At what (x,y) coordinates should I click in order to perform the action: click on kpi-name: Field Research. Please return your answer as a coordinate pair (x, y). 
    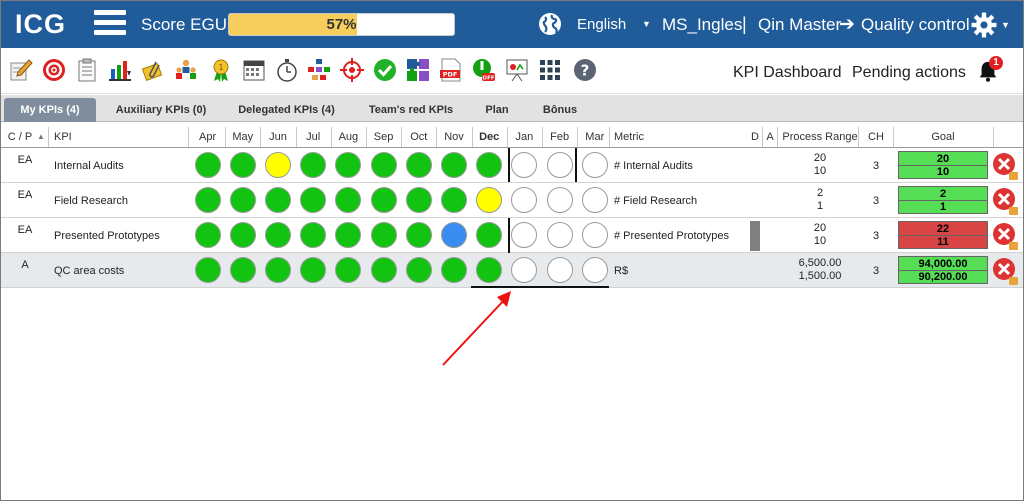
    Looking at the image, I should click on (91, 201).